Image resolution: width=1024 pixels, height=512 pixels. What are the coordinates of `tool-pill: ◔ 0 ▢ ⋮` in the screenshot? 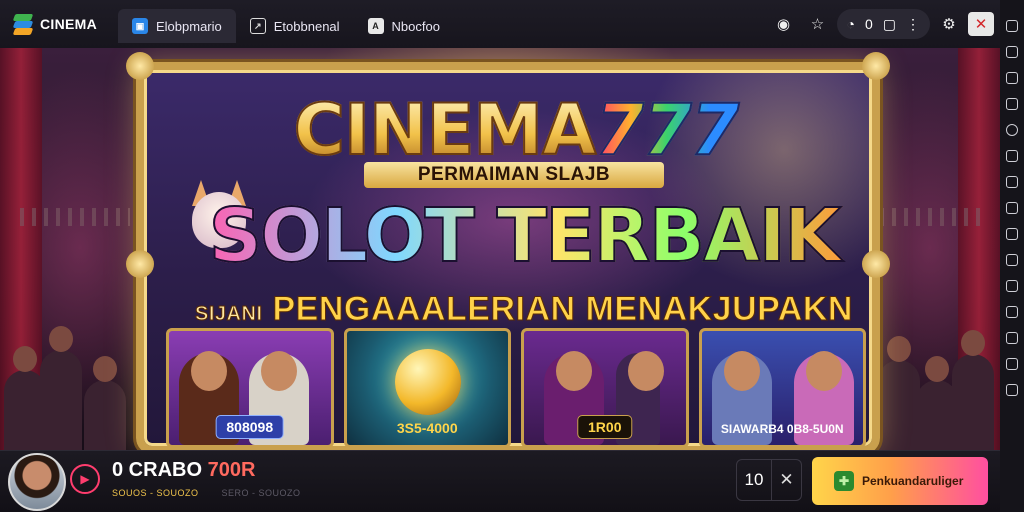 It's located at (883, 24).